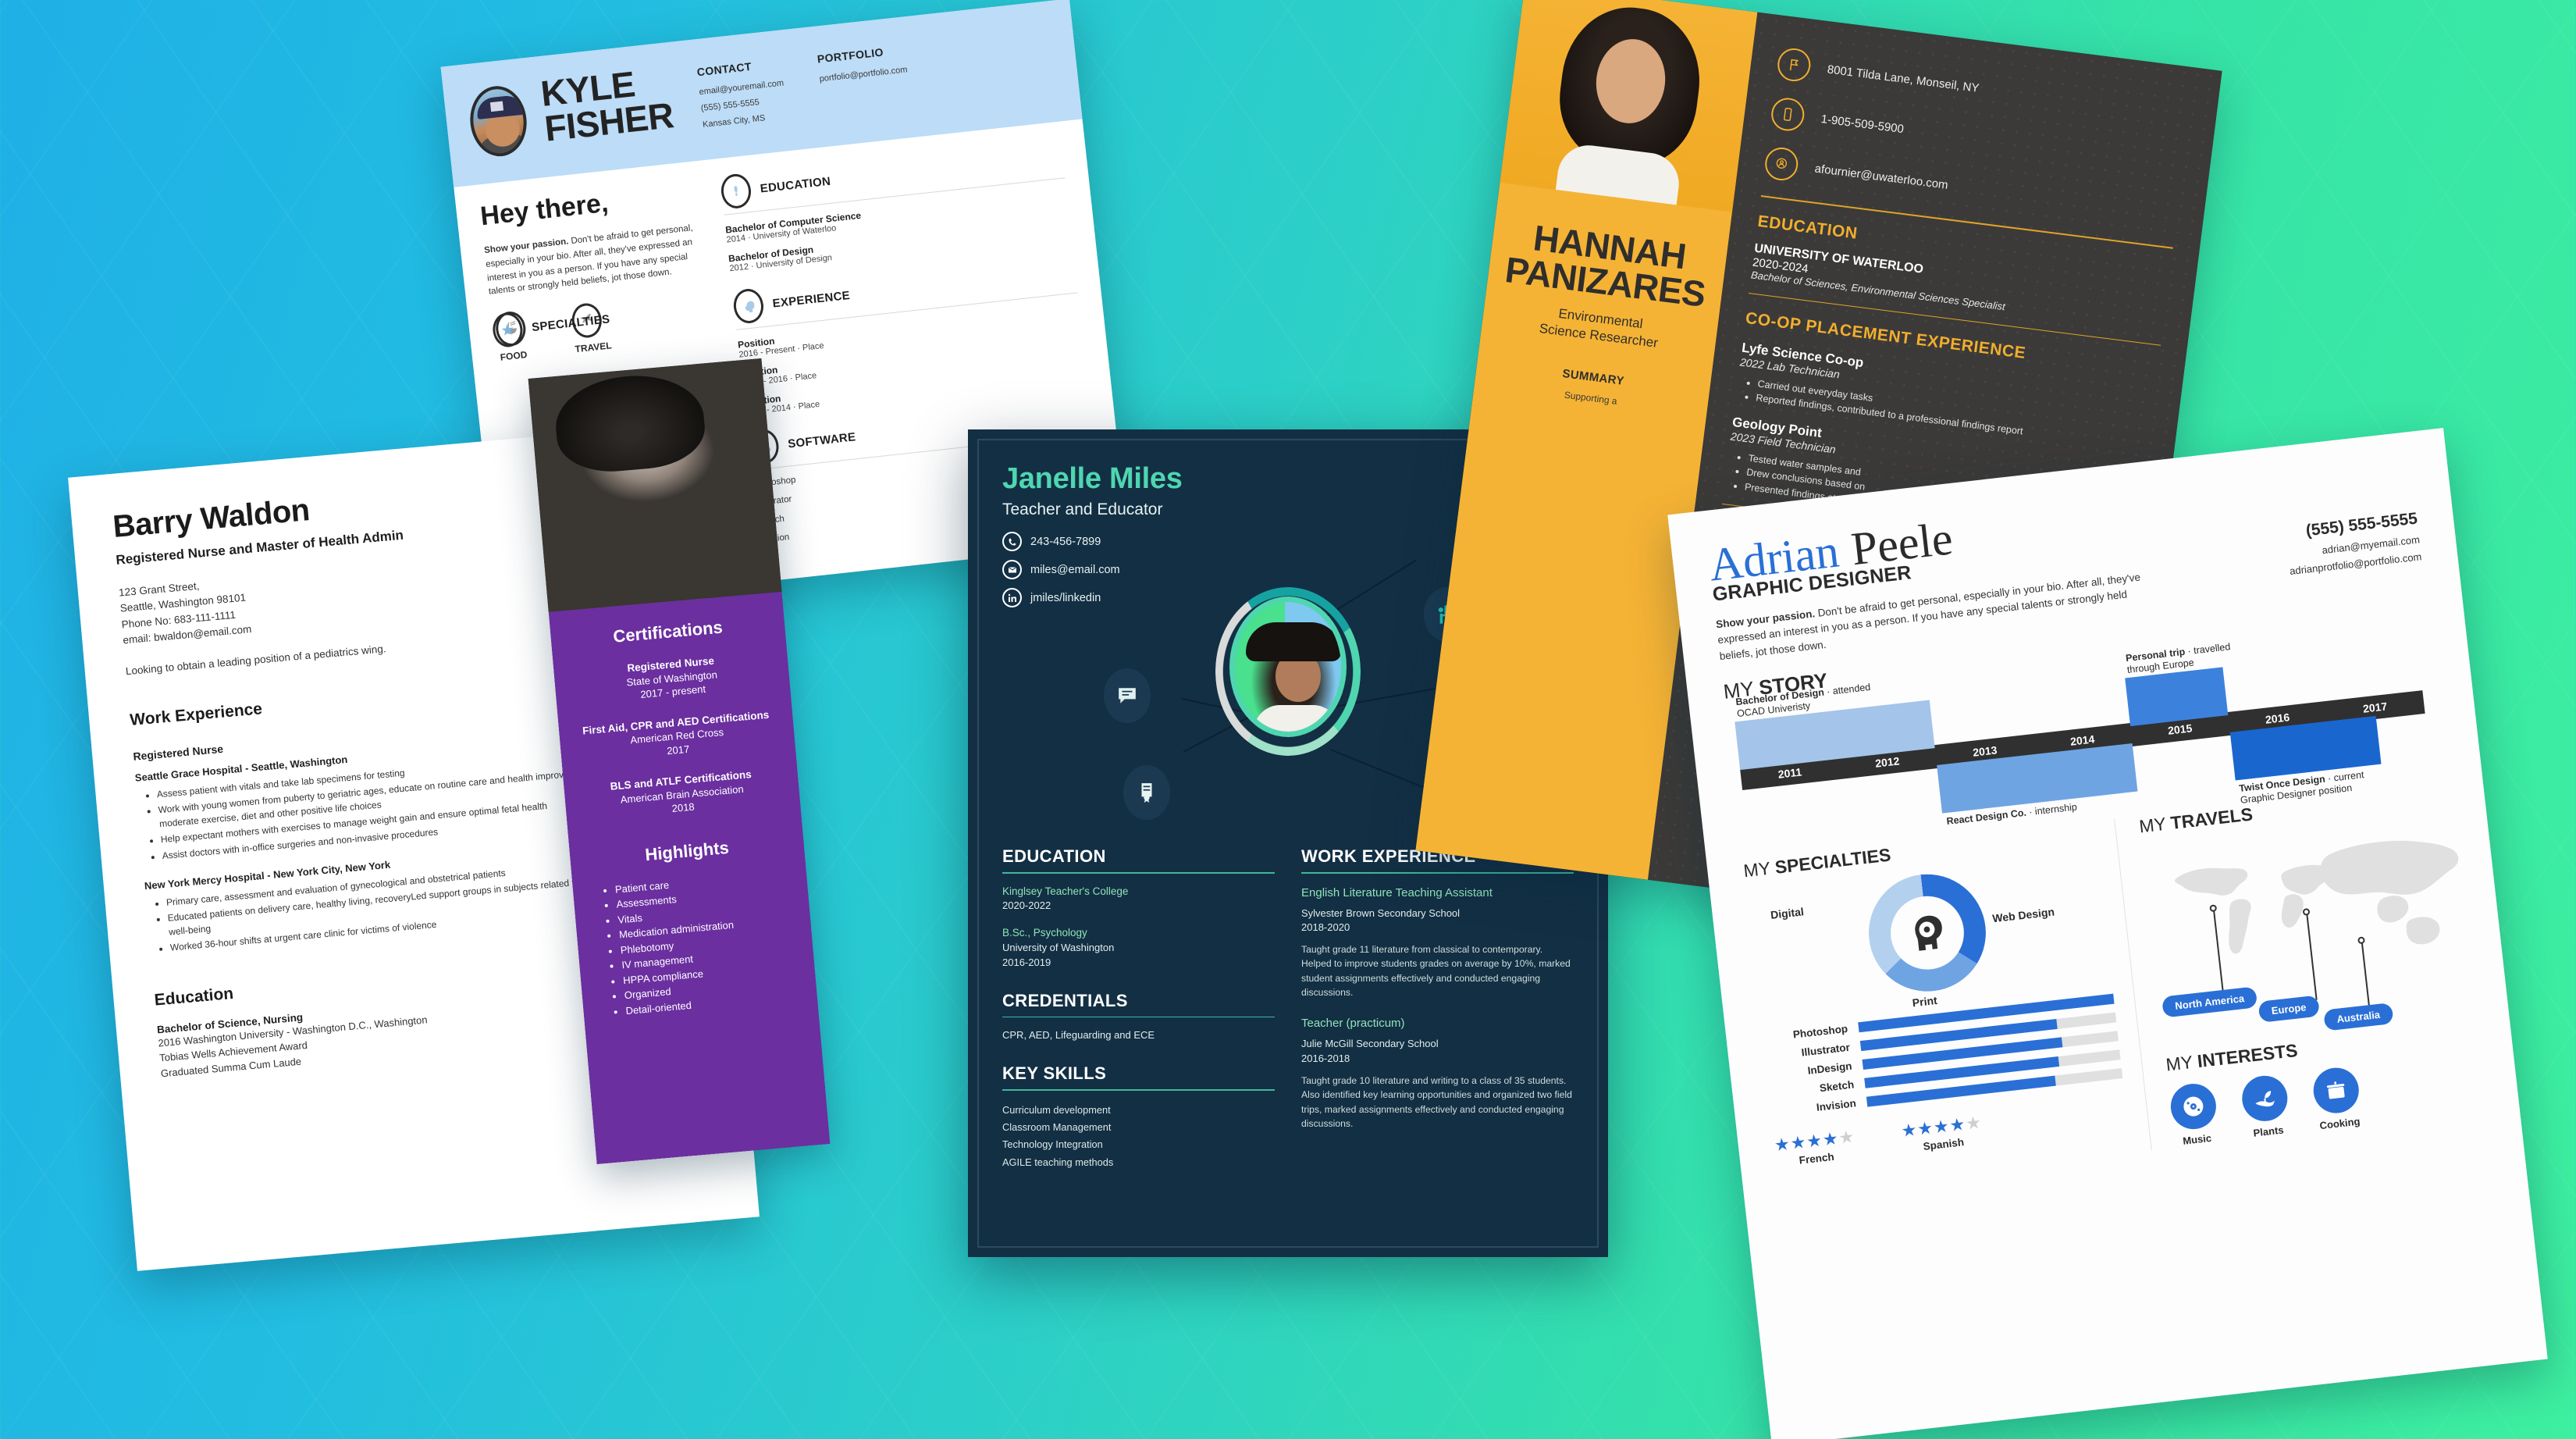 This screenshot has width=2576, height=1439. I want to click on tool-label: Sketch, so click(1837, 1086).